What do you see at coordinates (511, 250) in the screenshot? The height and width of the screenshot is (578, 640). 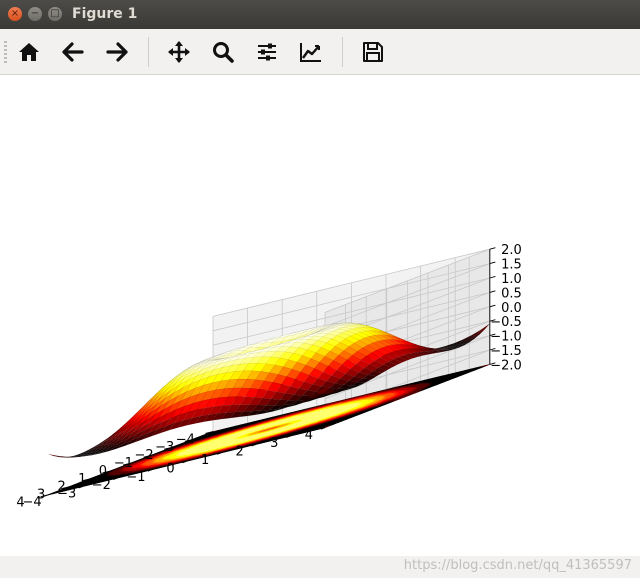 I see `z-tick-label: 2.0` at bounding box center [511, 250].